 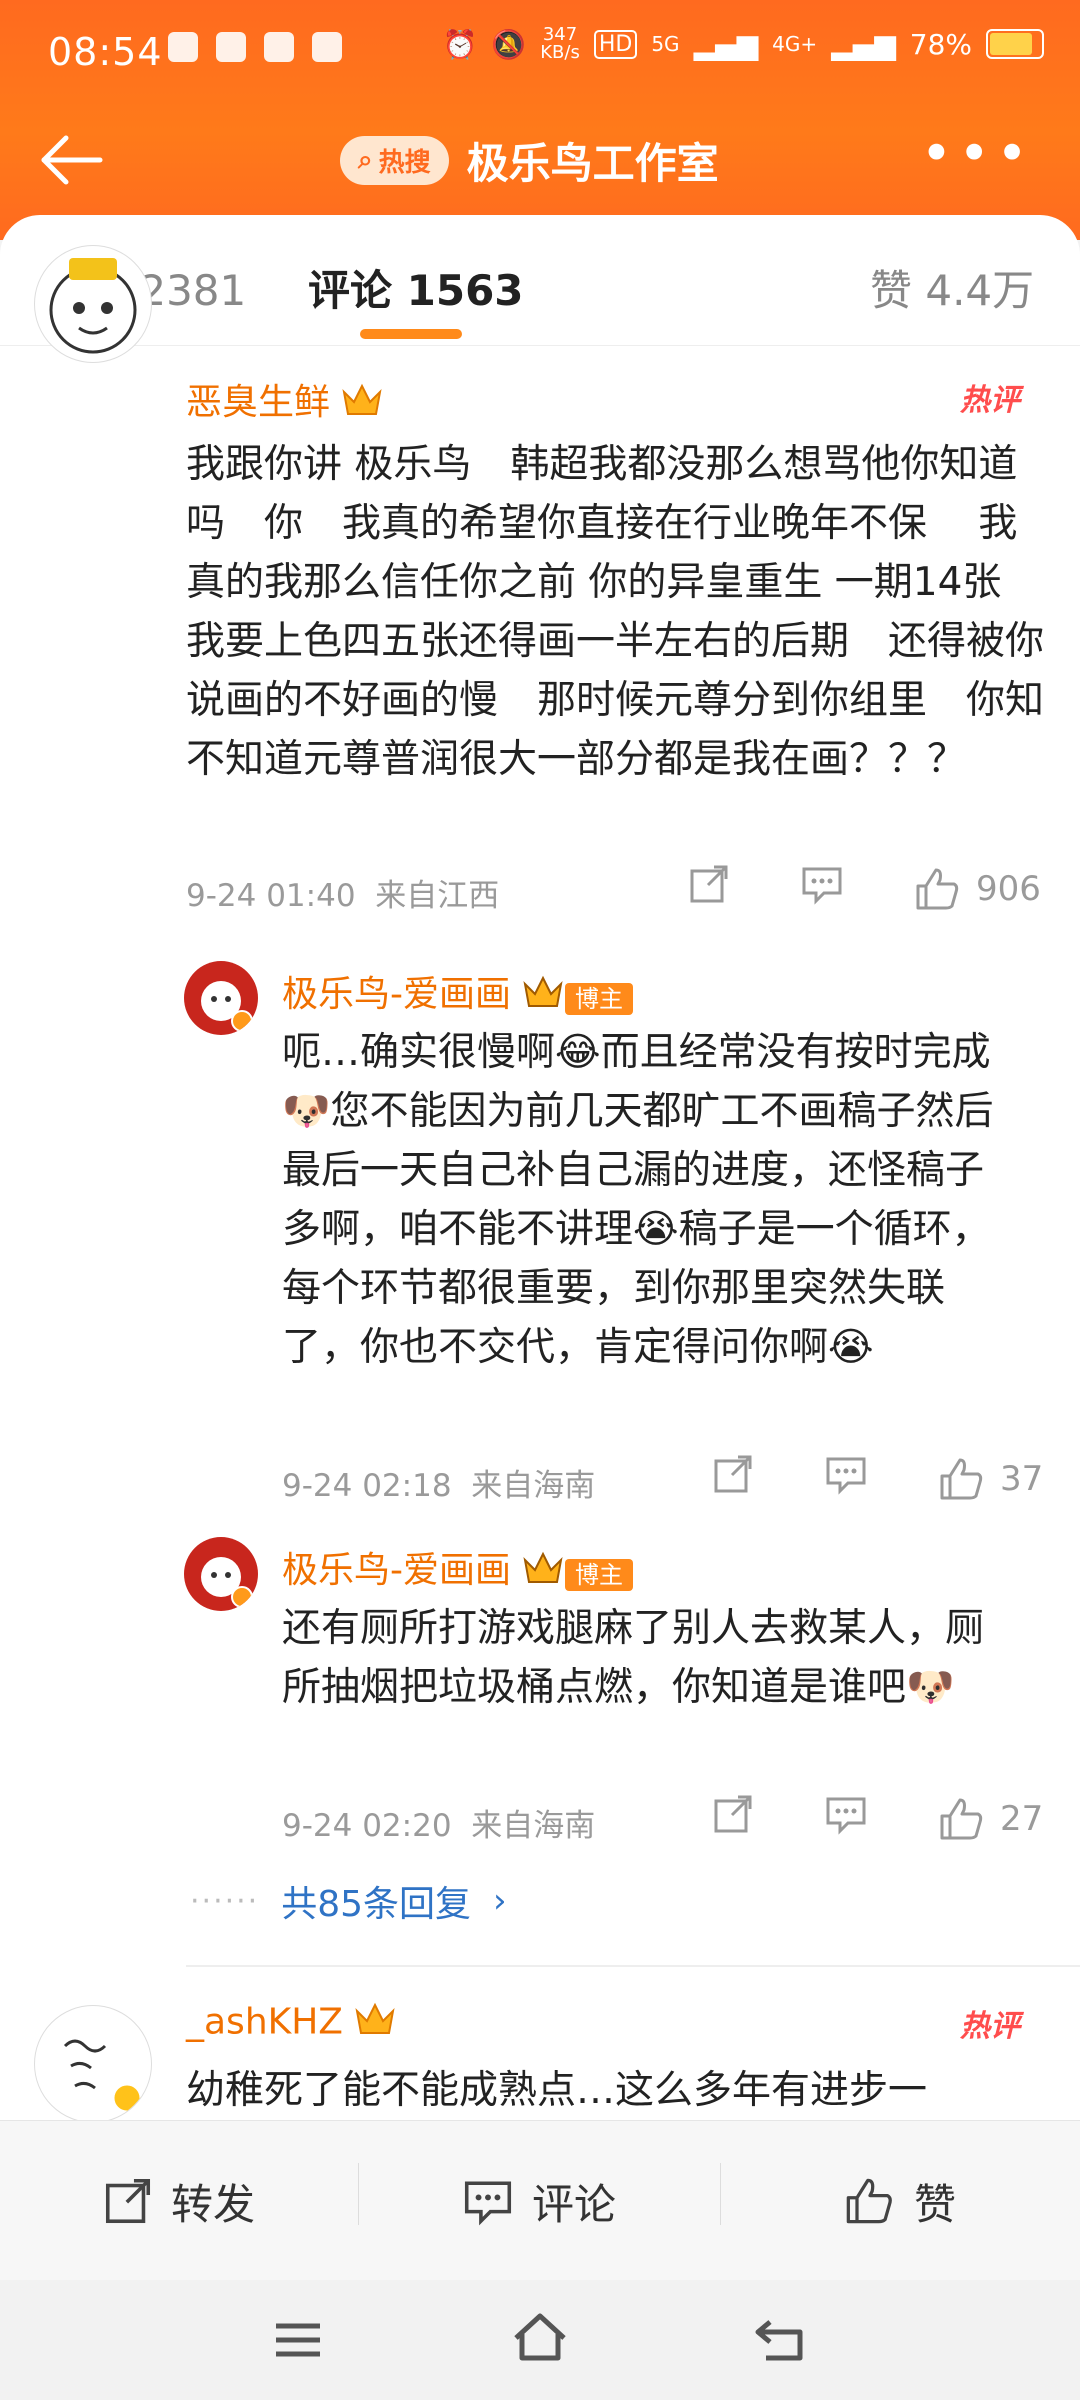 I want to click on home-icon, so click(x=540, y=2337).